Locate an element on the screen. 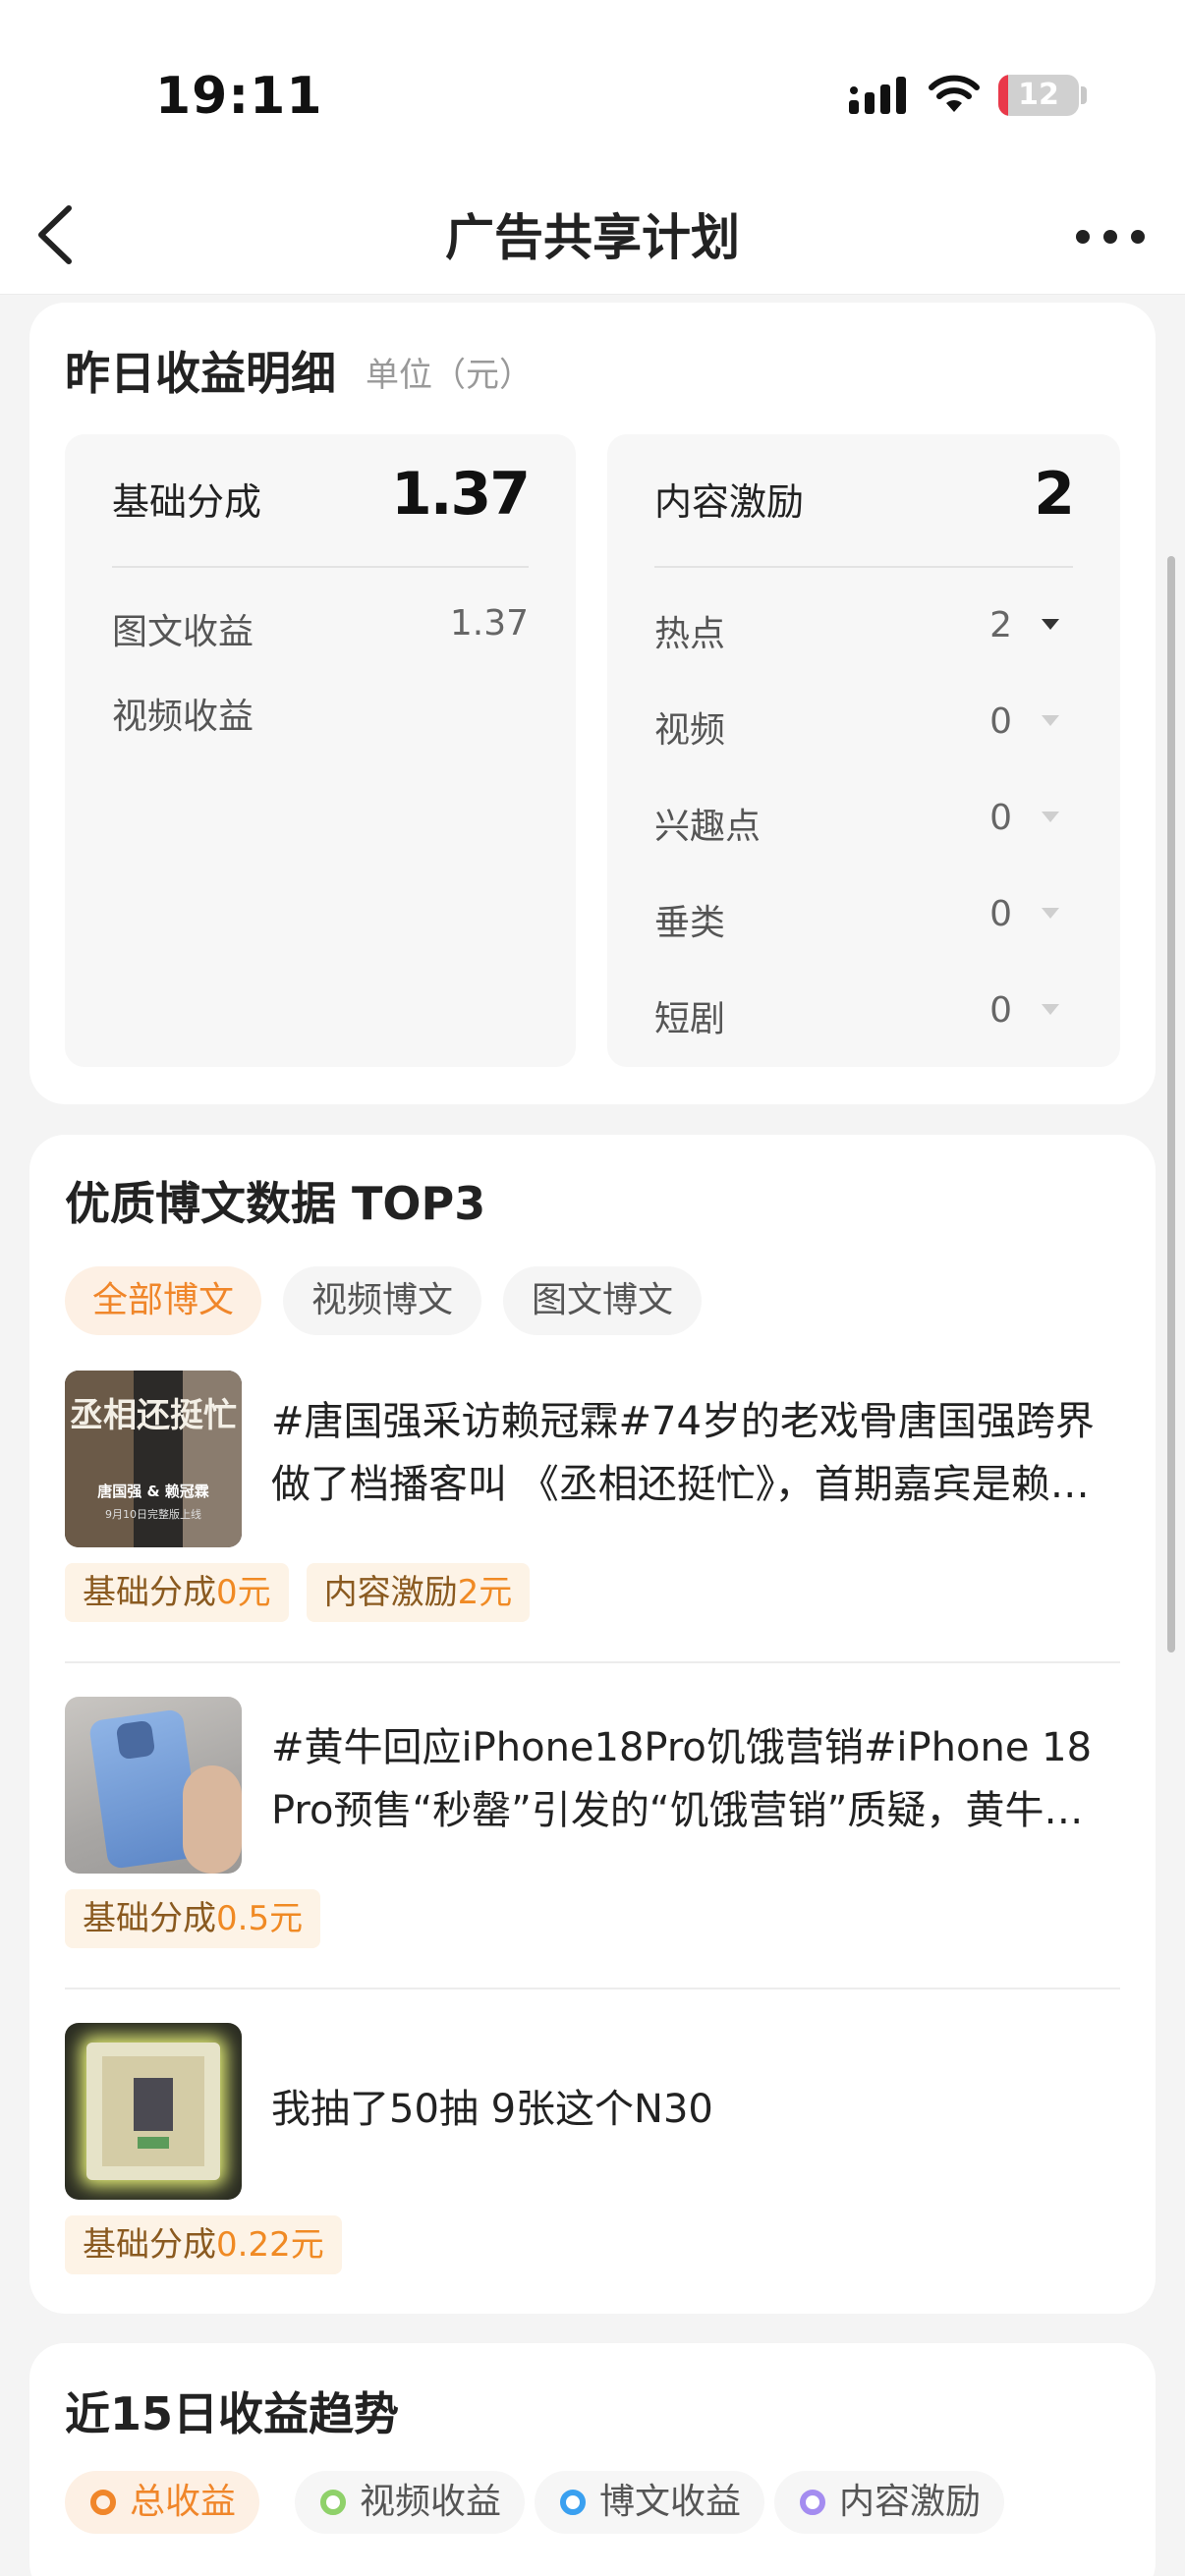 The width and height of the screenshot is (1185, 2576). base-share-tag: 基础分成0元 is located at coordinates (177, 1592).